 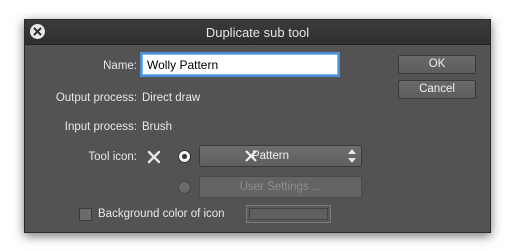 I want to click on bg-color-swatch, so click(x=288, y=214).